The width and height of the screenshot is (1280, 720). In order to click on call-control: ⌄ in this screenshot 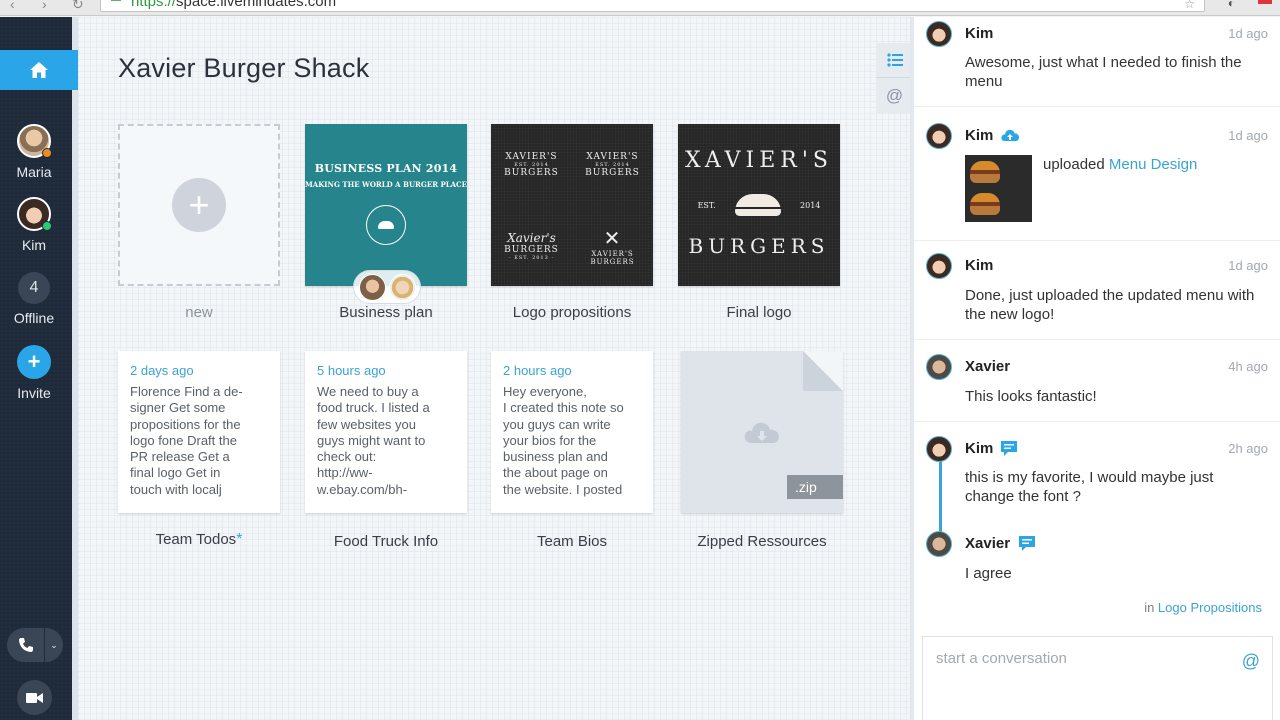, I will do `click(35, 645)`.